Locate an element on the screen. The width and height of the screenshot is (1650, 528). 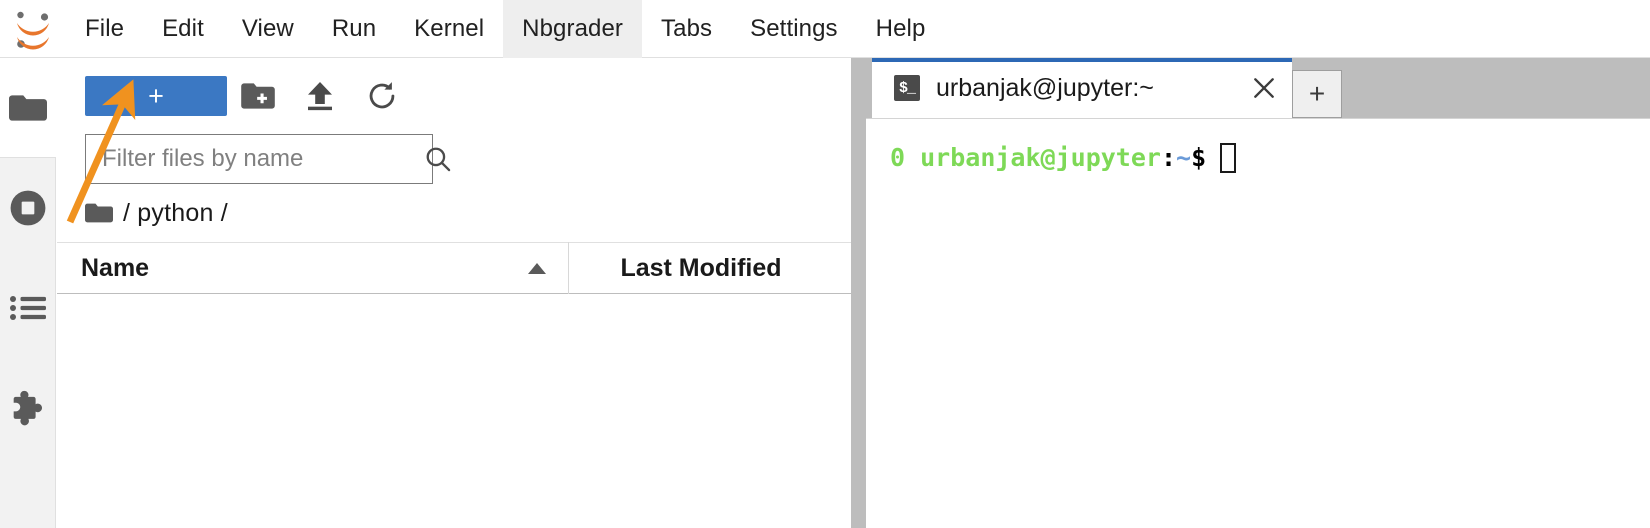
terminal-exit-code: 0 is located at coordinates (898, 158).